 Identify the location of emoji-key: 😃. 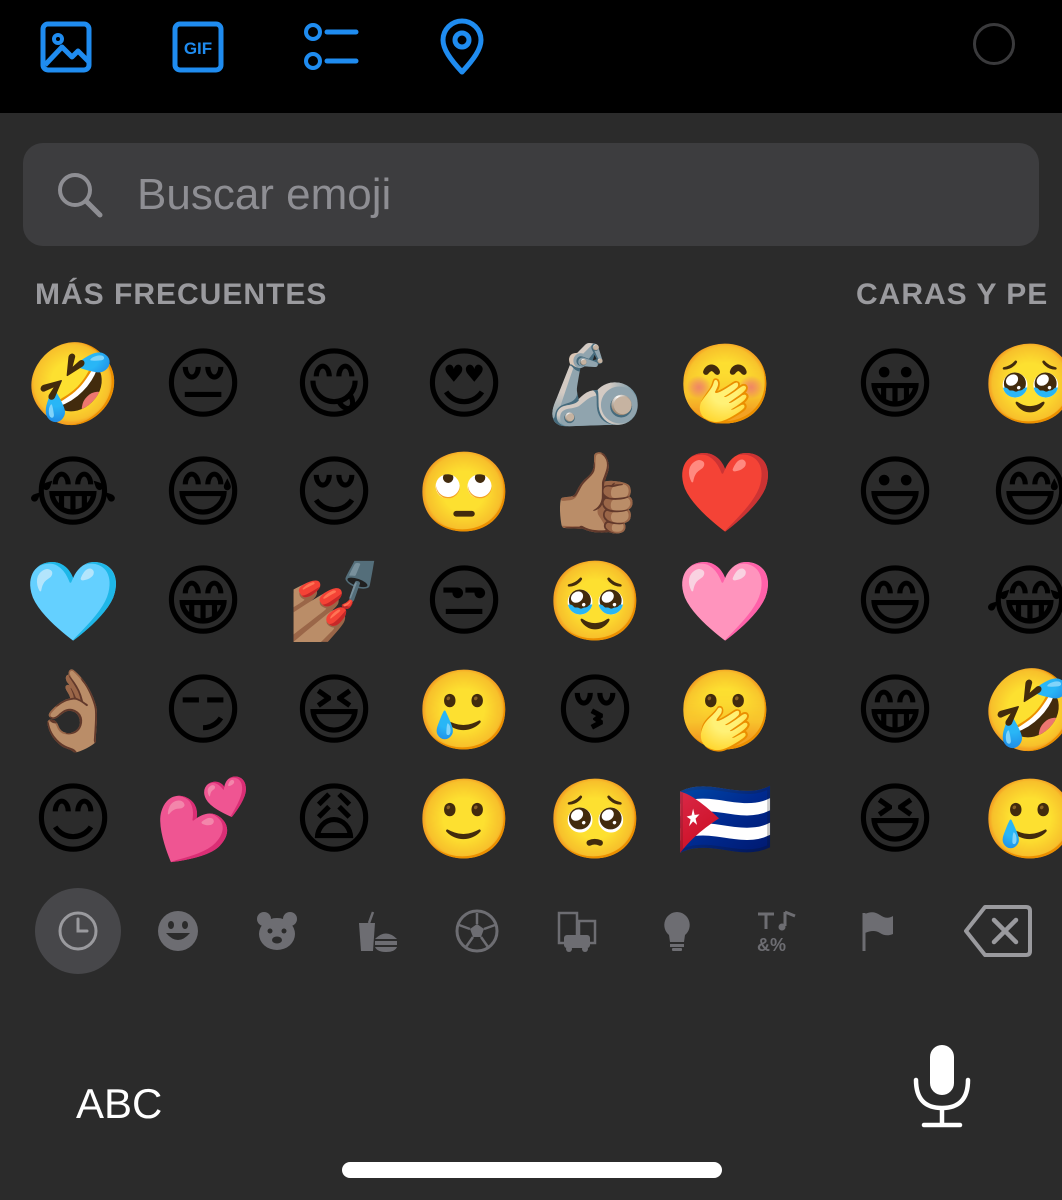
(895, 493).